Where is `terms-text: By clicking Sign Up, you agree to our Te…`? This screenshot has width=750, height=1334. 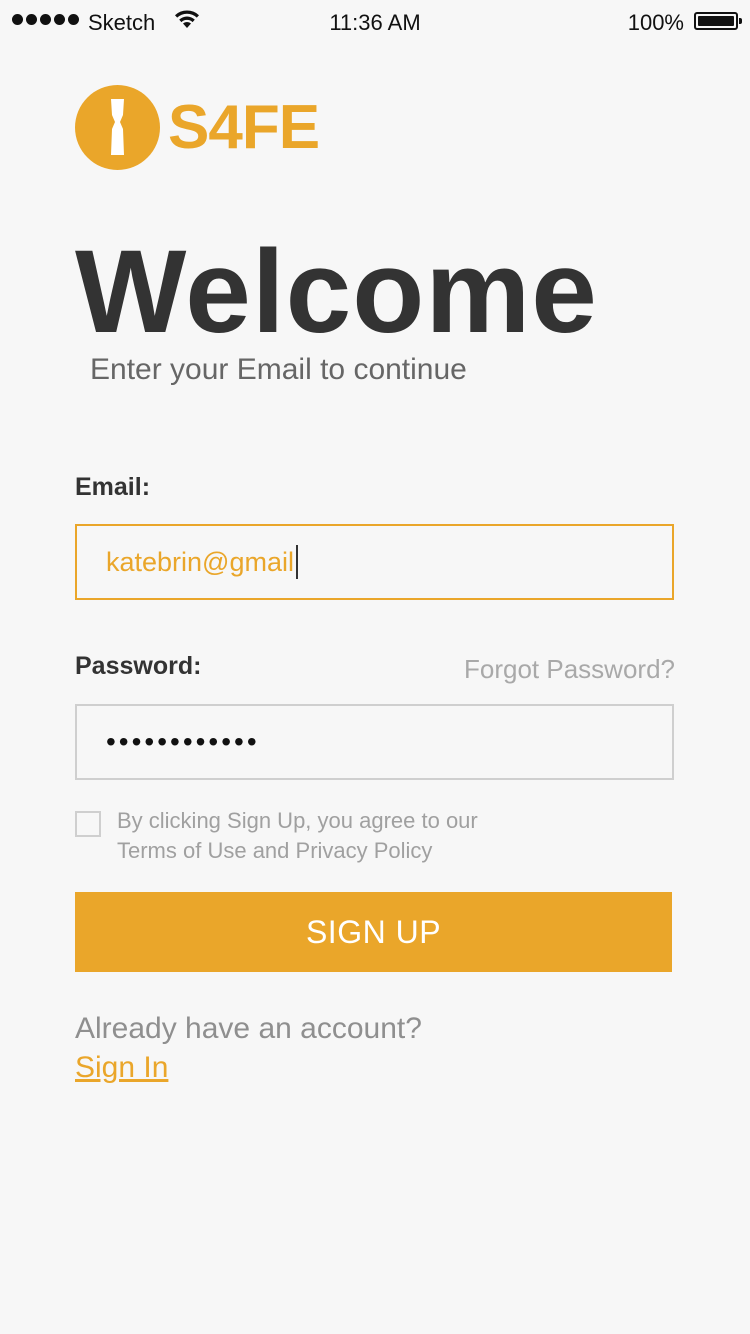
terms-text: By clicking Sign Up, you agree to our Te… is located at coordinates (297, 836).